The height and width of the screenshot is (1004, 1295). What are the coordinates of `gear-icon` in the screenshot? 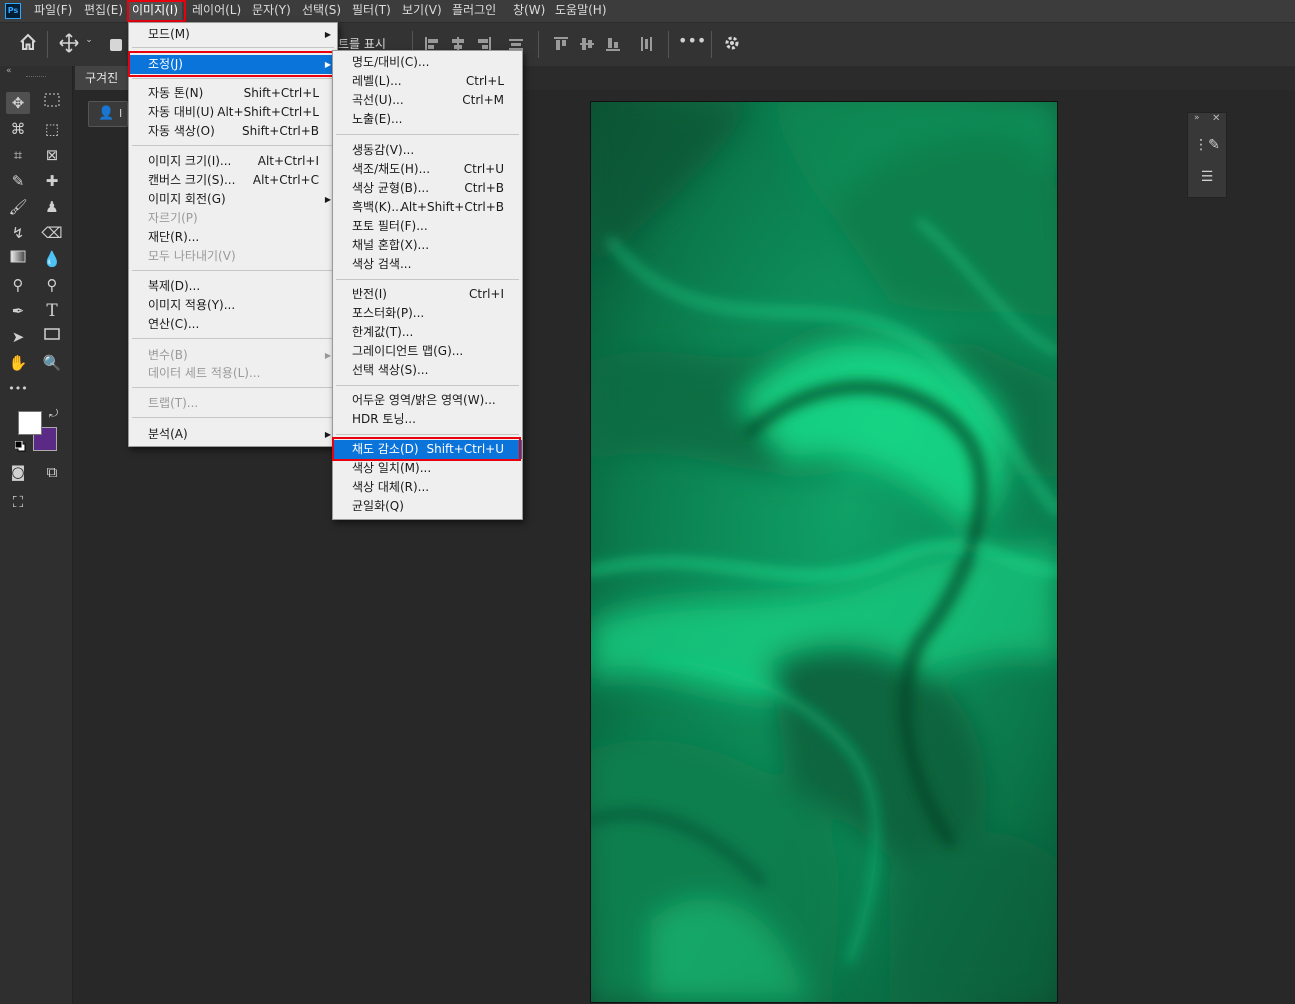 It's located at (732, 44).